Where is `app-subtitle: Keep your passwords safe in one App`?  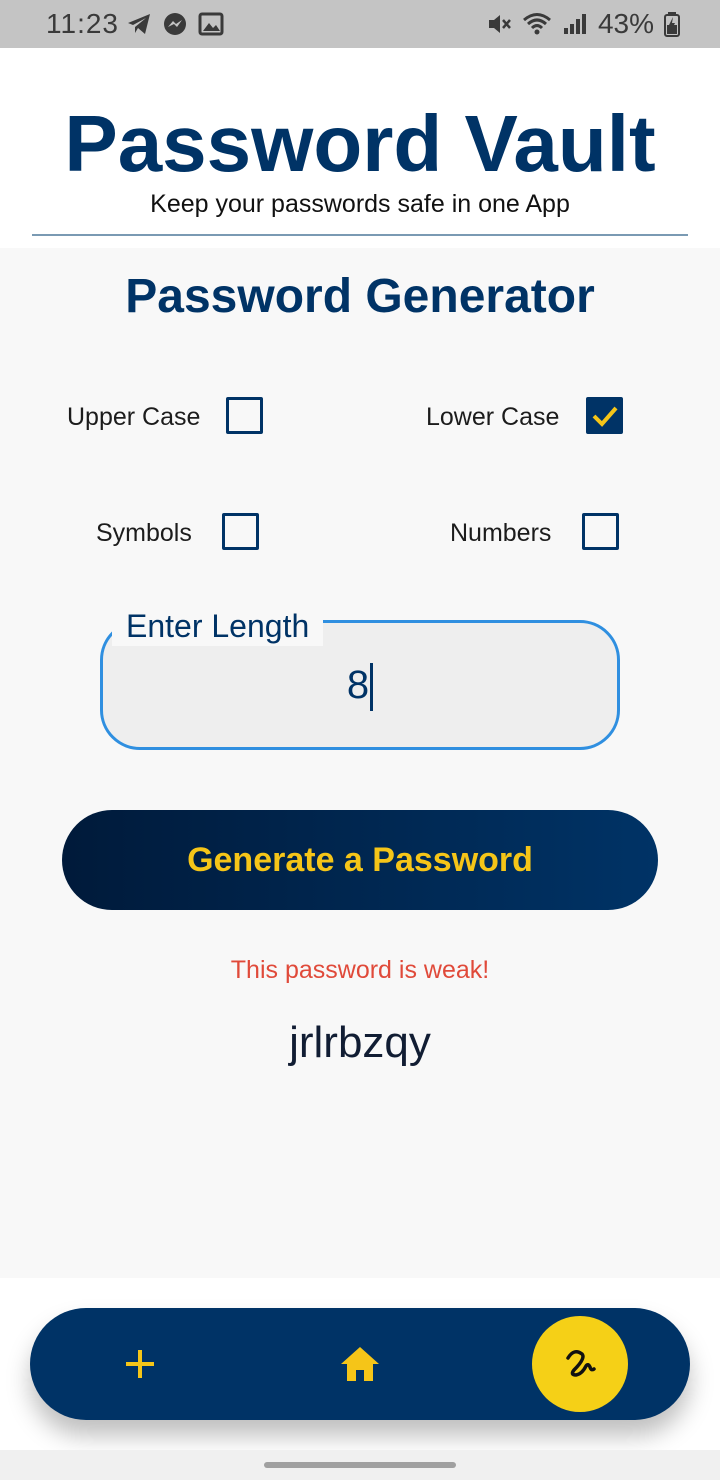
app-subtitle: Keep your passwords safe in one App is located at coordinates (360, 204).